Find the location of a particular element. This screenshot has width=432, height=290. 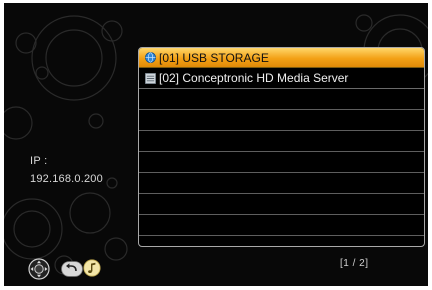

usb-globe-icon is located at coordinates (150, 57).